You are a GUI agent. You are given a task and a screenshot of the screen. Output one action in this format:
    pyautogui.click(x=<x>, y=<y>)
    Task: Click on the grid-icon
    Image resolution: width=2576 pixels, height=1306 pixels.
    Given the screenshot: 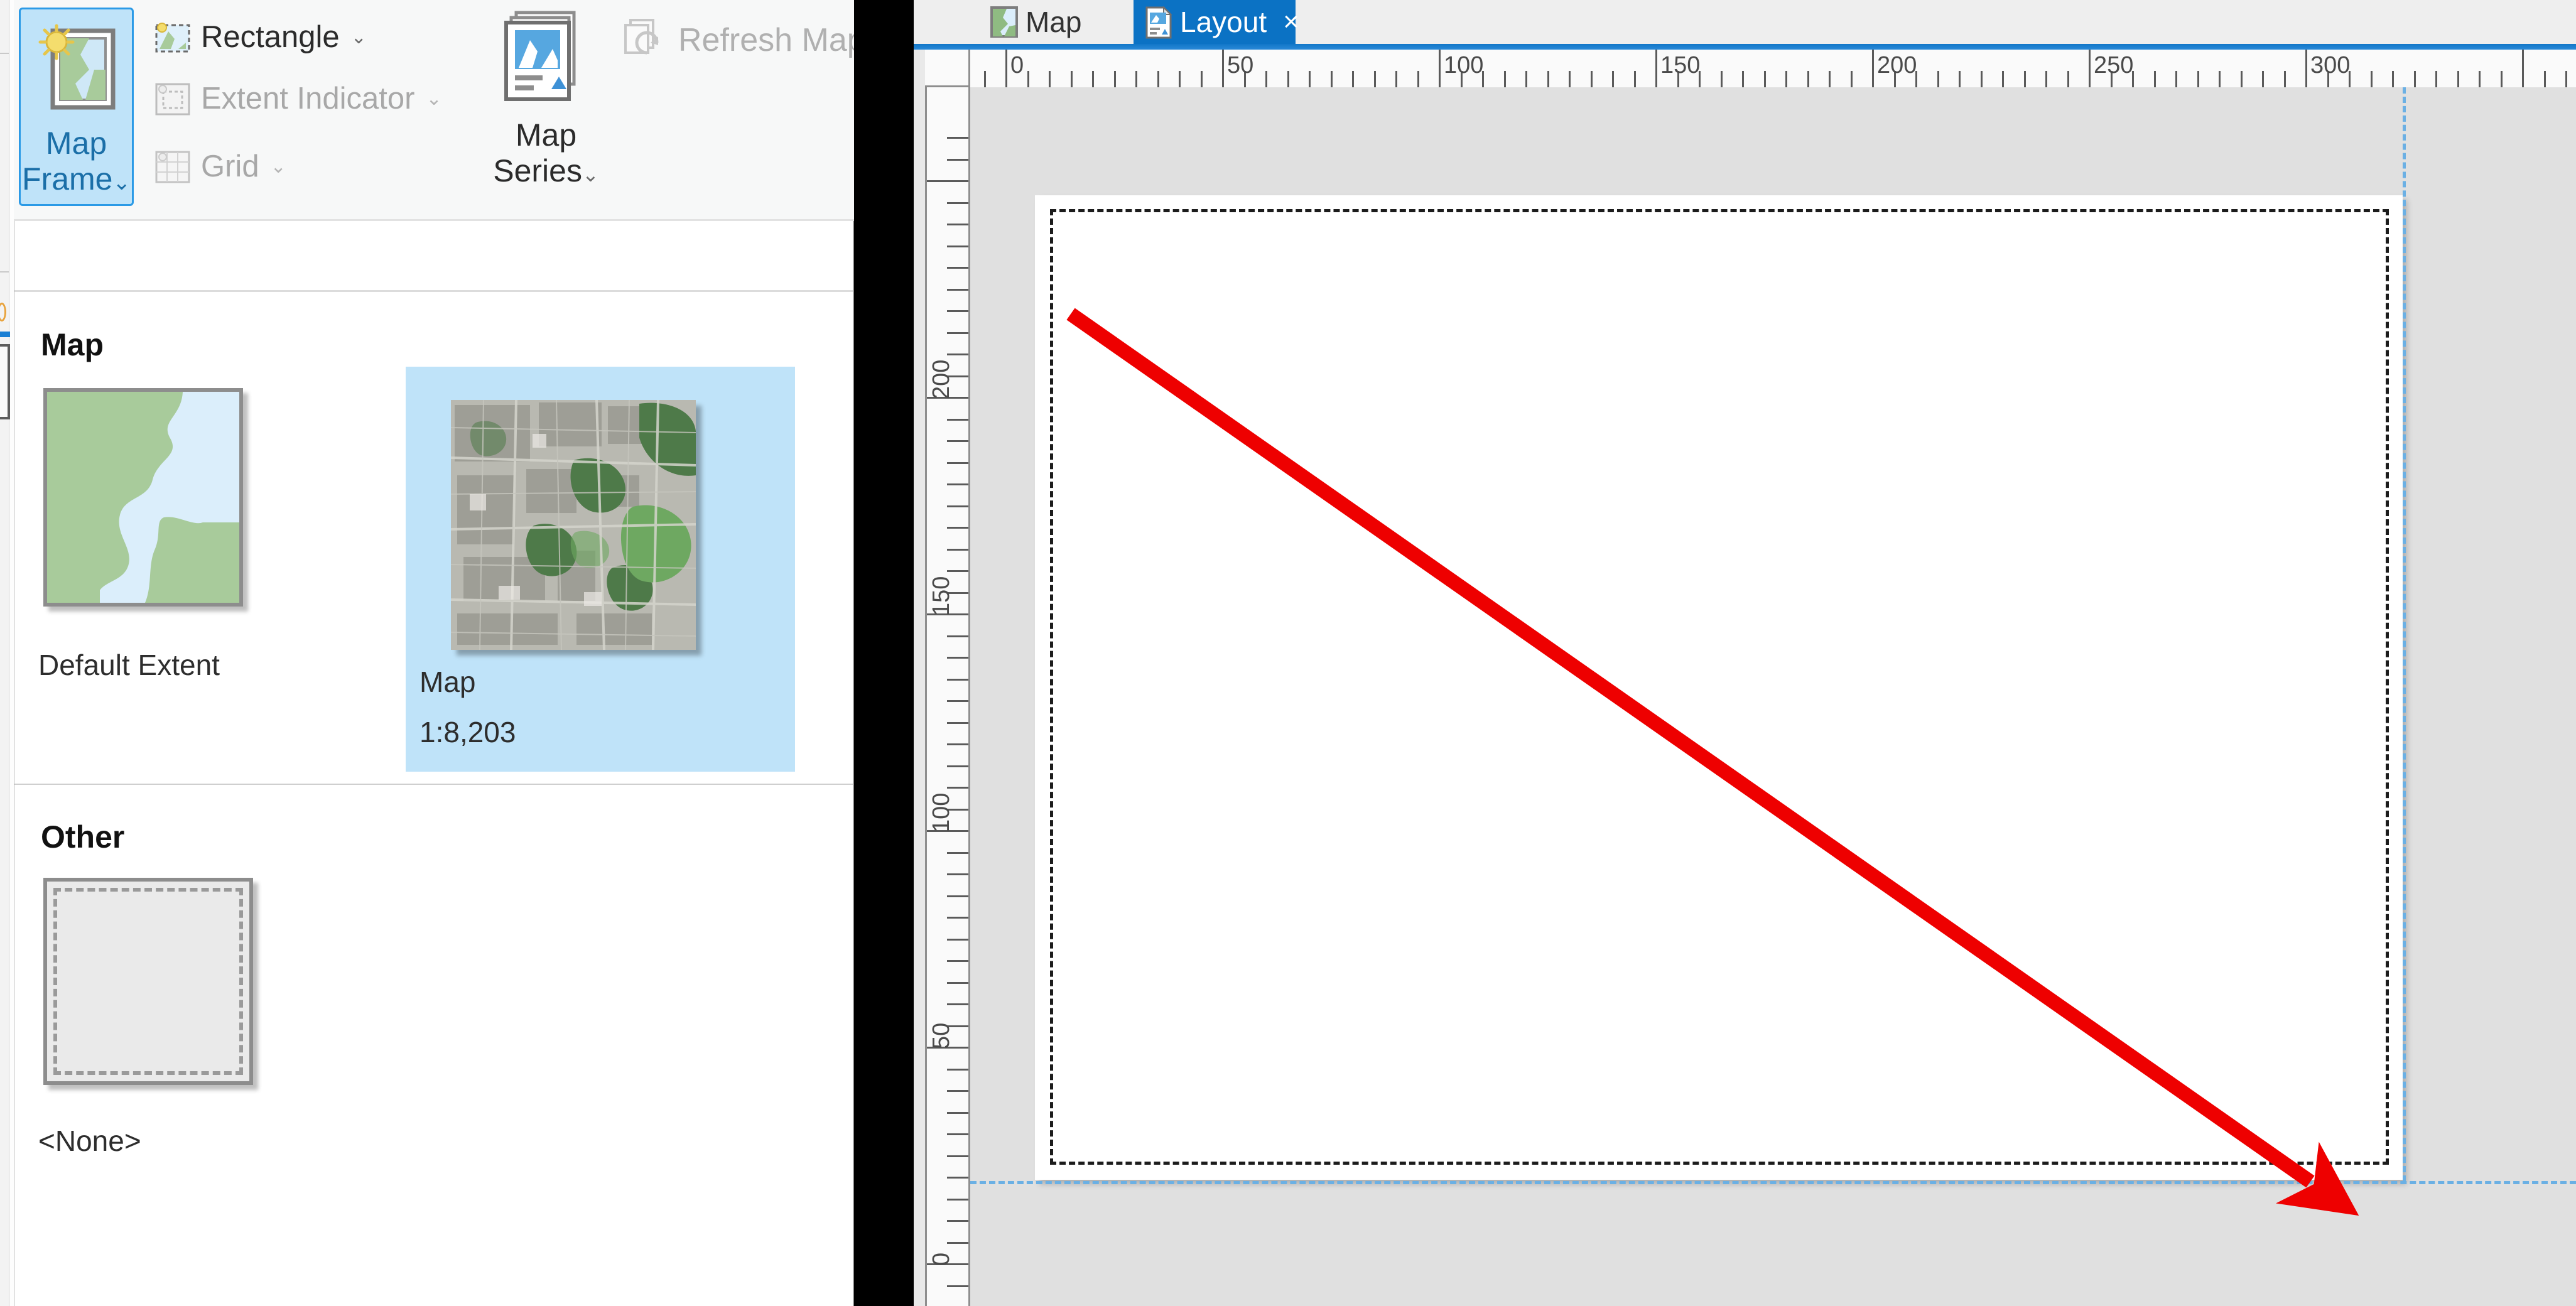 What is the action you would take?
    pyautogui.click(x=172, y=166)
    